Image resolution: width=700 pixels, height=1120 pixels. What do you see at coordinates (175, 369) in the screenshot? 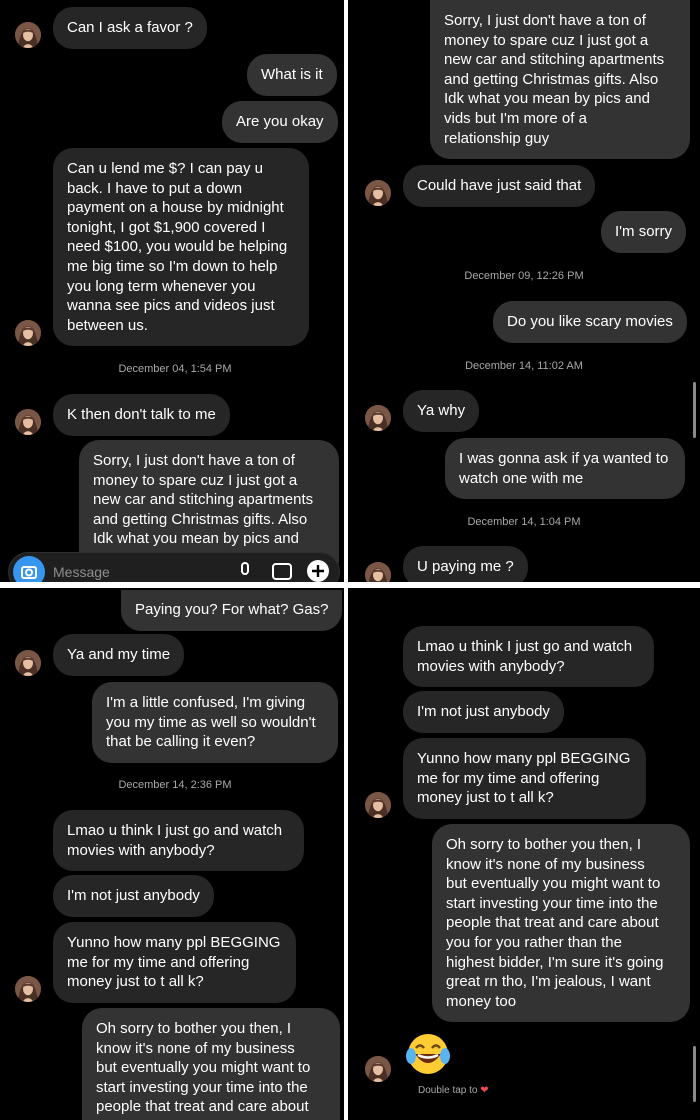
I see `timestamp: December 04, 1:54 PM` at bounding box center [175, 369].